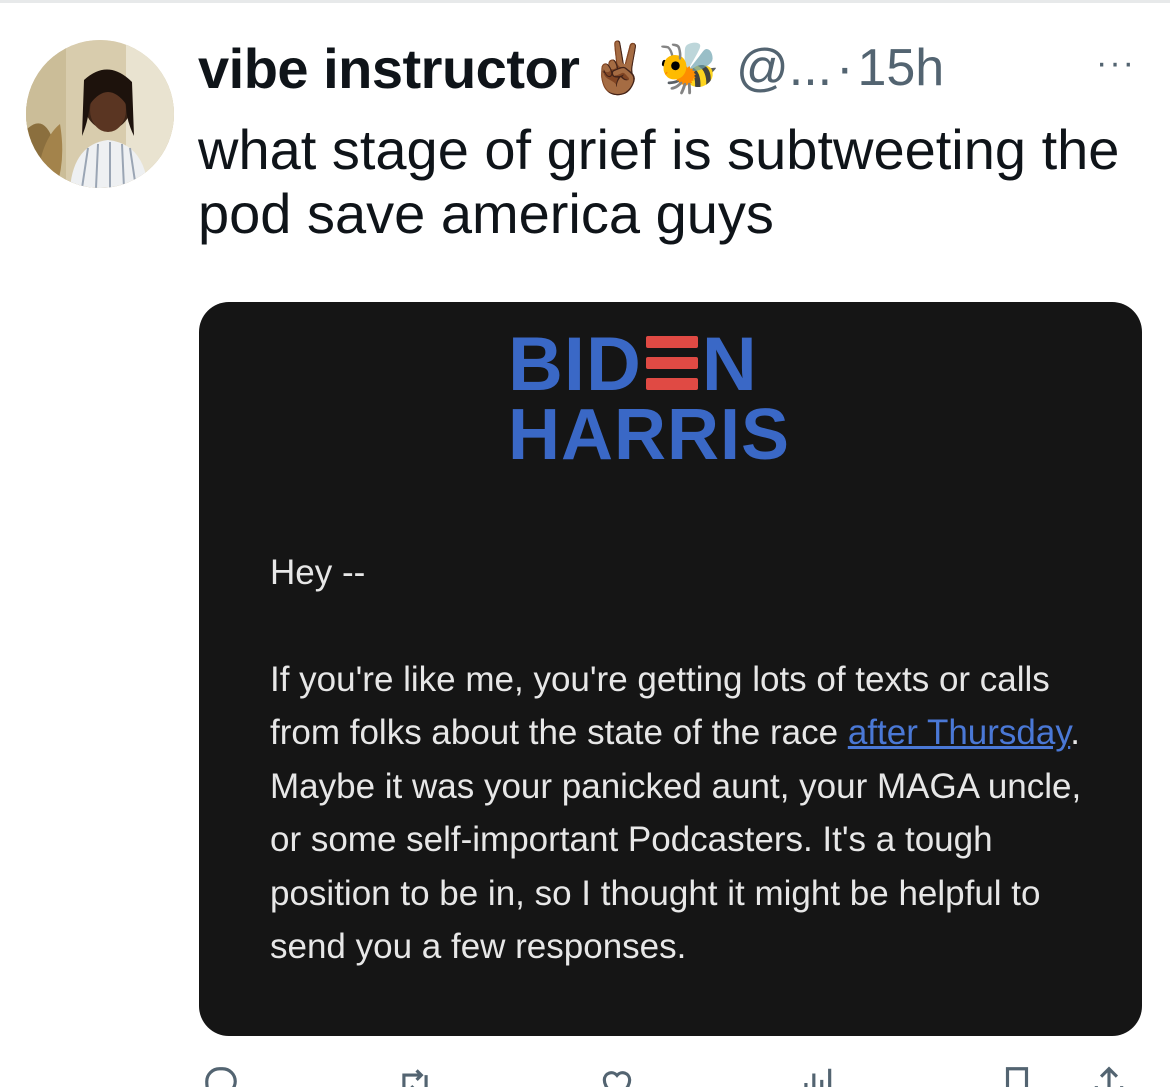 Image resolution: width=1170 pixels, height=1087 pixels. I want to click on logo-flag-e-icon, so click(671, 363).